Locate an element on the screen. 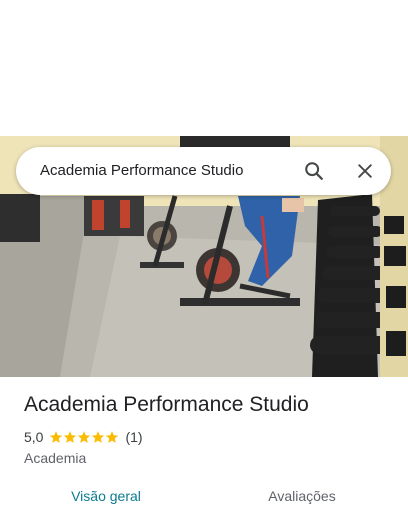  place-tabs: Visão geral Avaliações is located at coordinates (204, 496).